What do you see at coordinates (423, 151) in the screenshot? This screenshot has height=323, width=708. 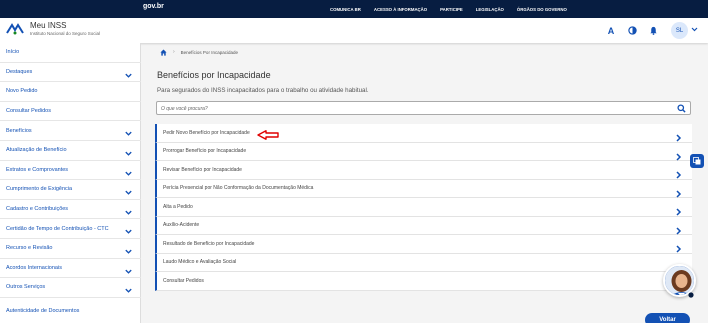 I see `service-item: Prorrogar Benefício por Incapacidade` at bounding box center [423, 151].